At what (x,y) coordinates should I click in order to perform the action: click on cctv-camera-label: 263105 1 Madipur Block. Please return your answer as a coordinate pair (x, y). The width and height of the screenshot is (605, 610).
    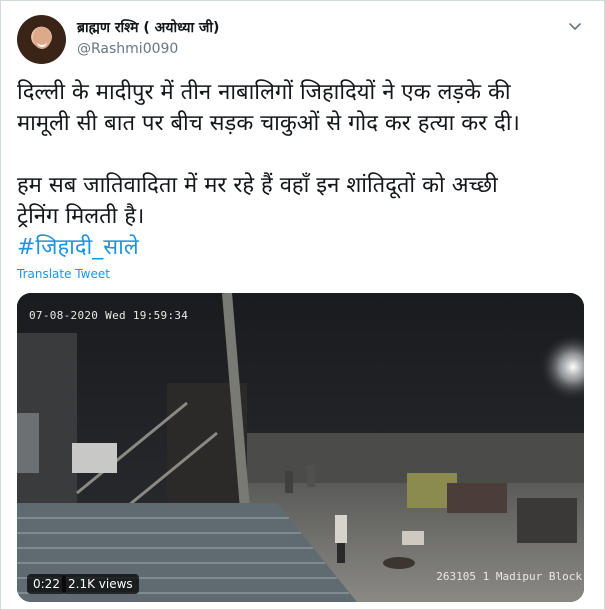
    Looking at the image, I should click on (509, 576).